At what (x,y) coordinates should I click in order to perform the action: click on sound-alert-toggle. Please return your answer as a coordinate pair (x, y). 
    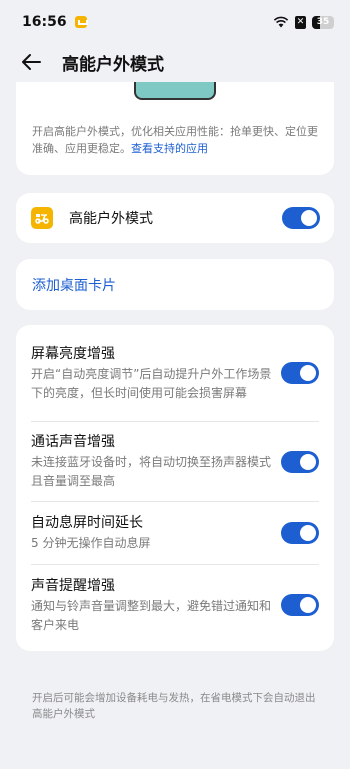
    Looking at the image, I should click on (300, 605).